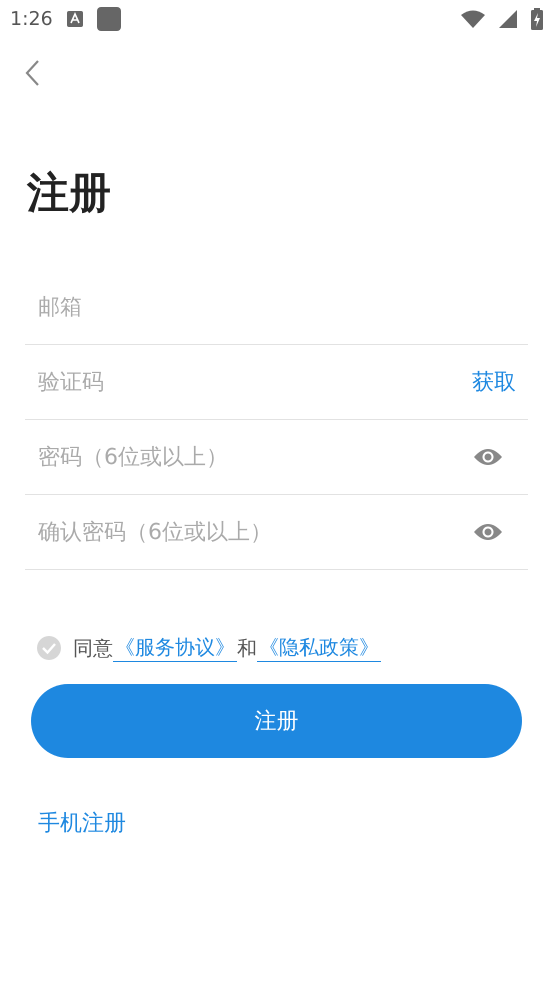 This screenshot has height=984, width=553. I want to click on service-agreement-link: 《服务协议》, so click(175, 648).